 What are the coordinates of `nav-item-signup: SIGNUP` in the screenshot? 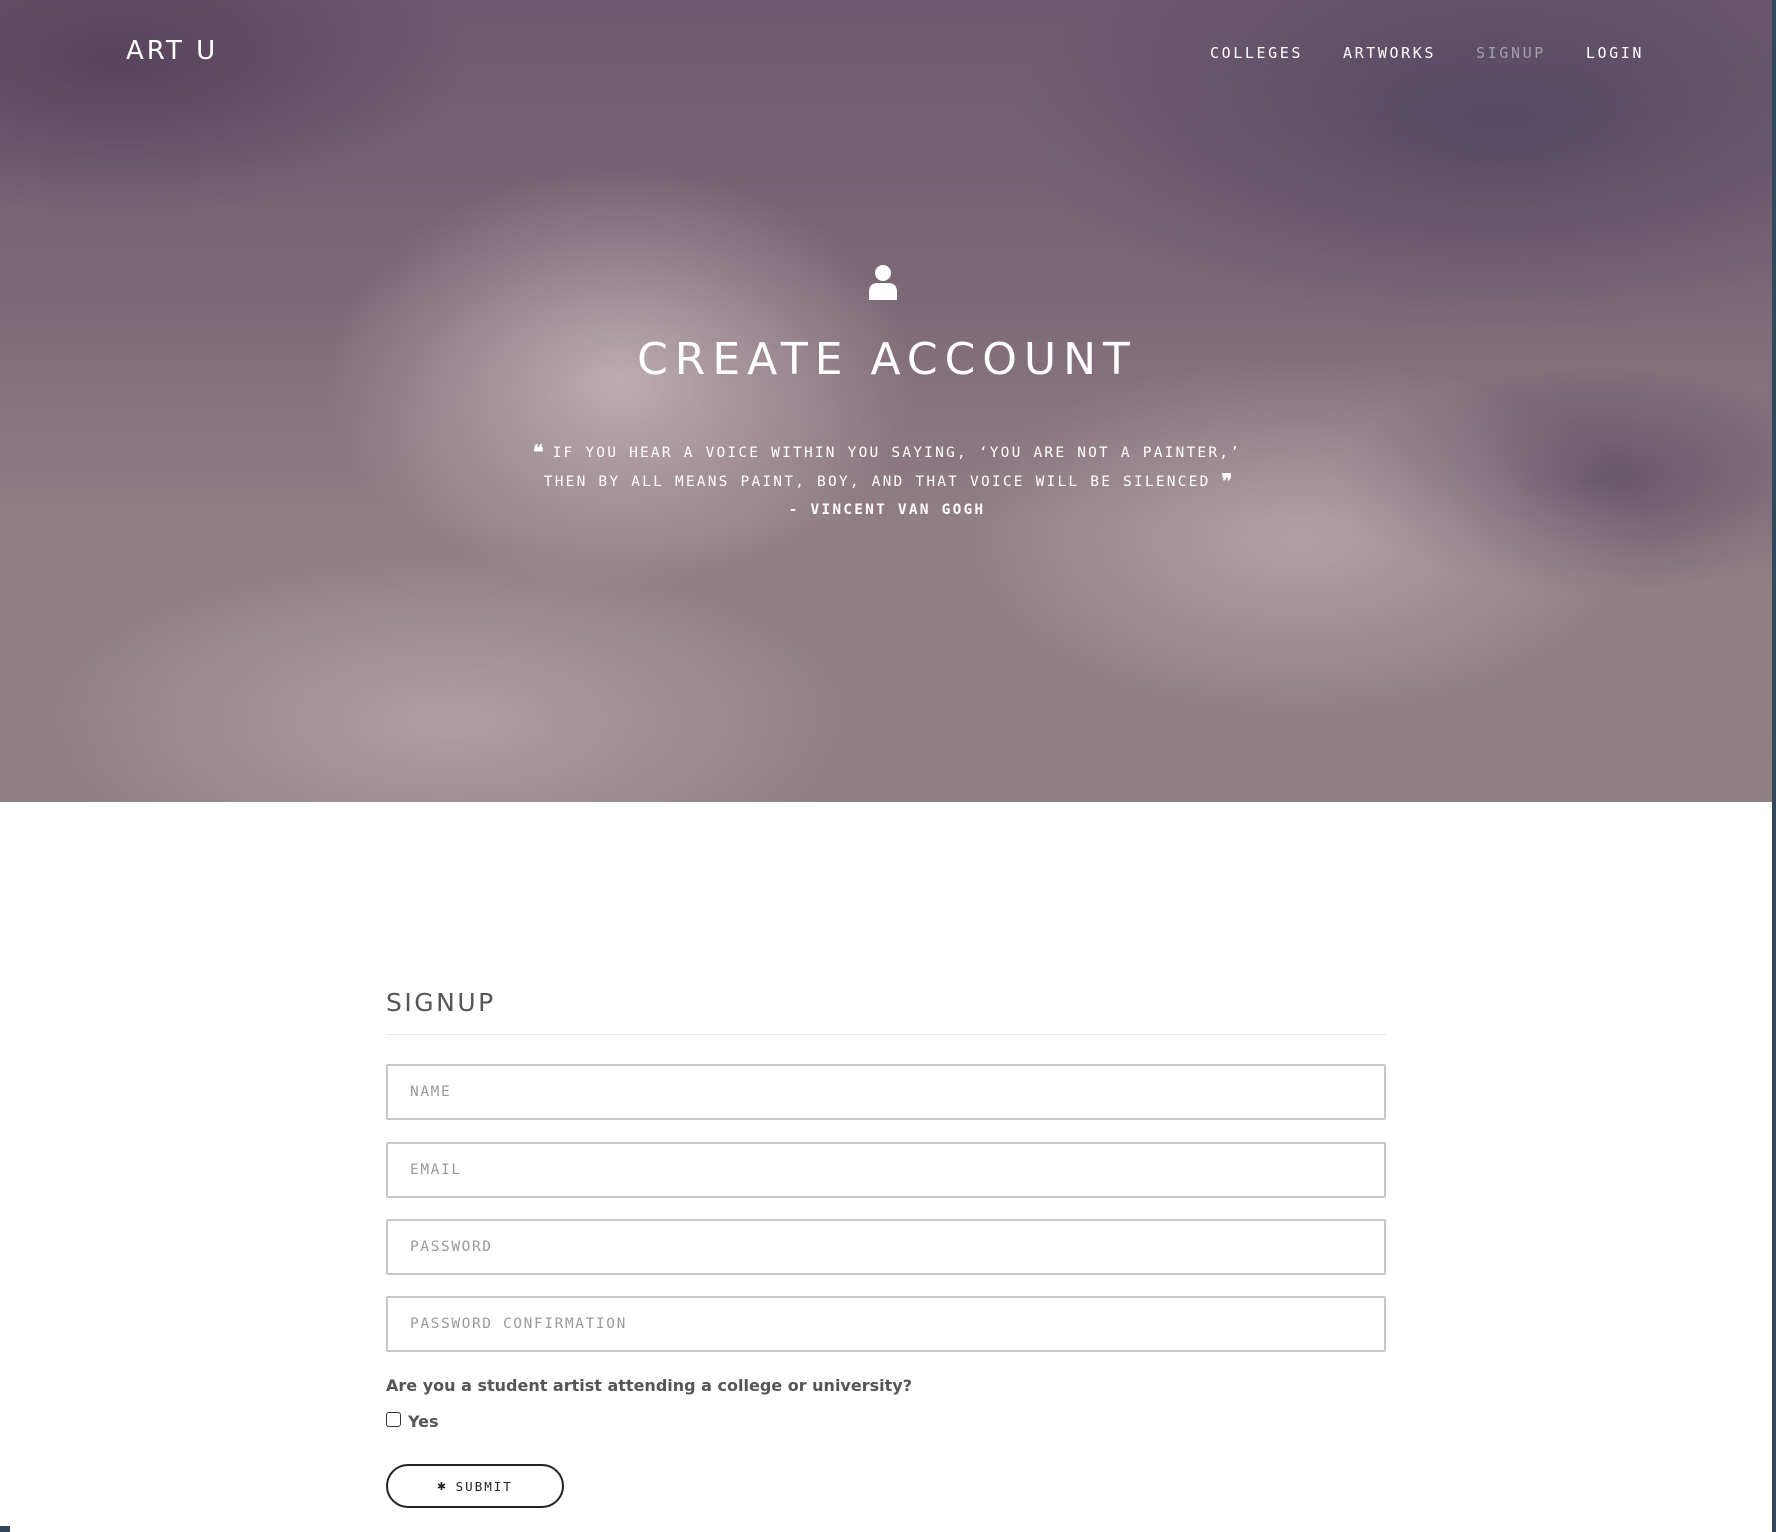 It's located at (1511, 53).